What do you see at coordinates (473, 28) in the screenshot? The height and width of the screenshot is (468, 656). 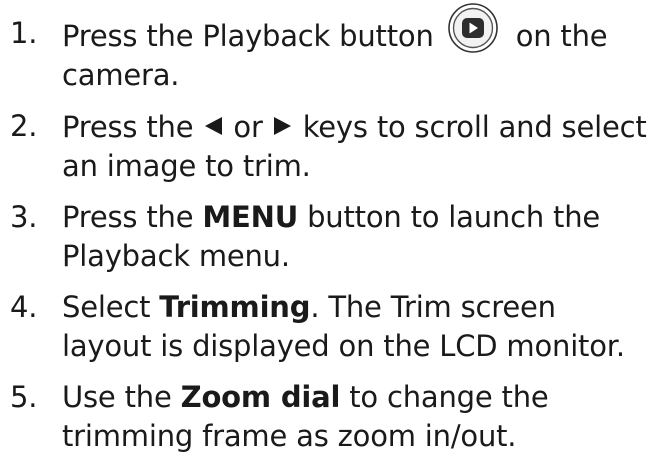 I see `playback-button-icon` at bounding box center [473, 28].